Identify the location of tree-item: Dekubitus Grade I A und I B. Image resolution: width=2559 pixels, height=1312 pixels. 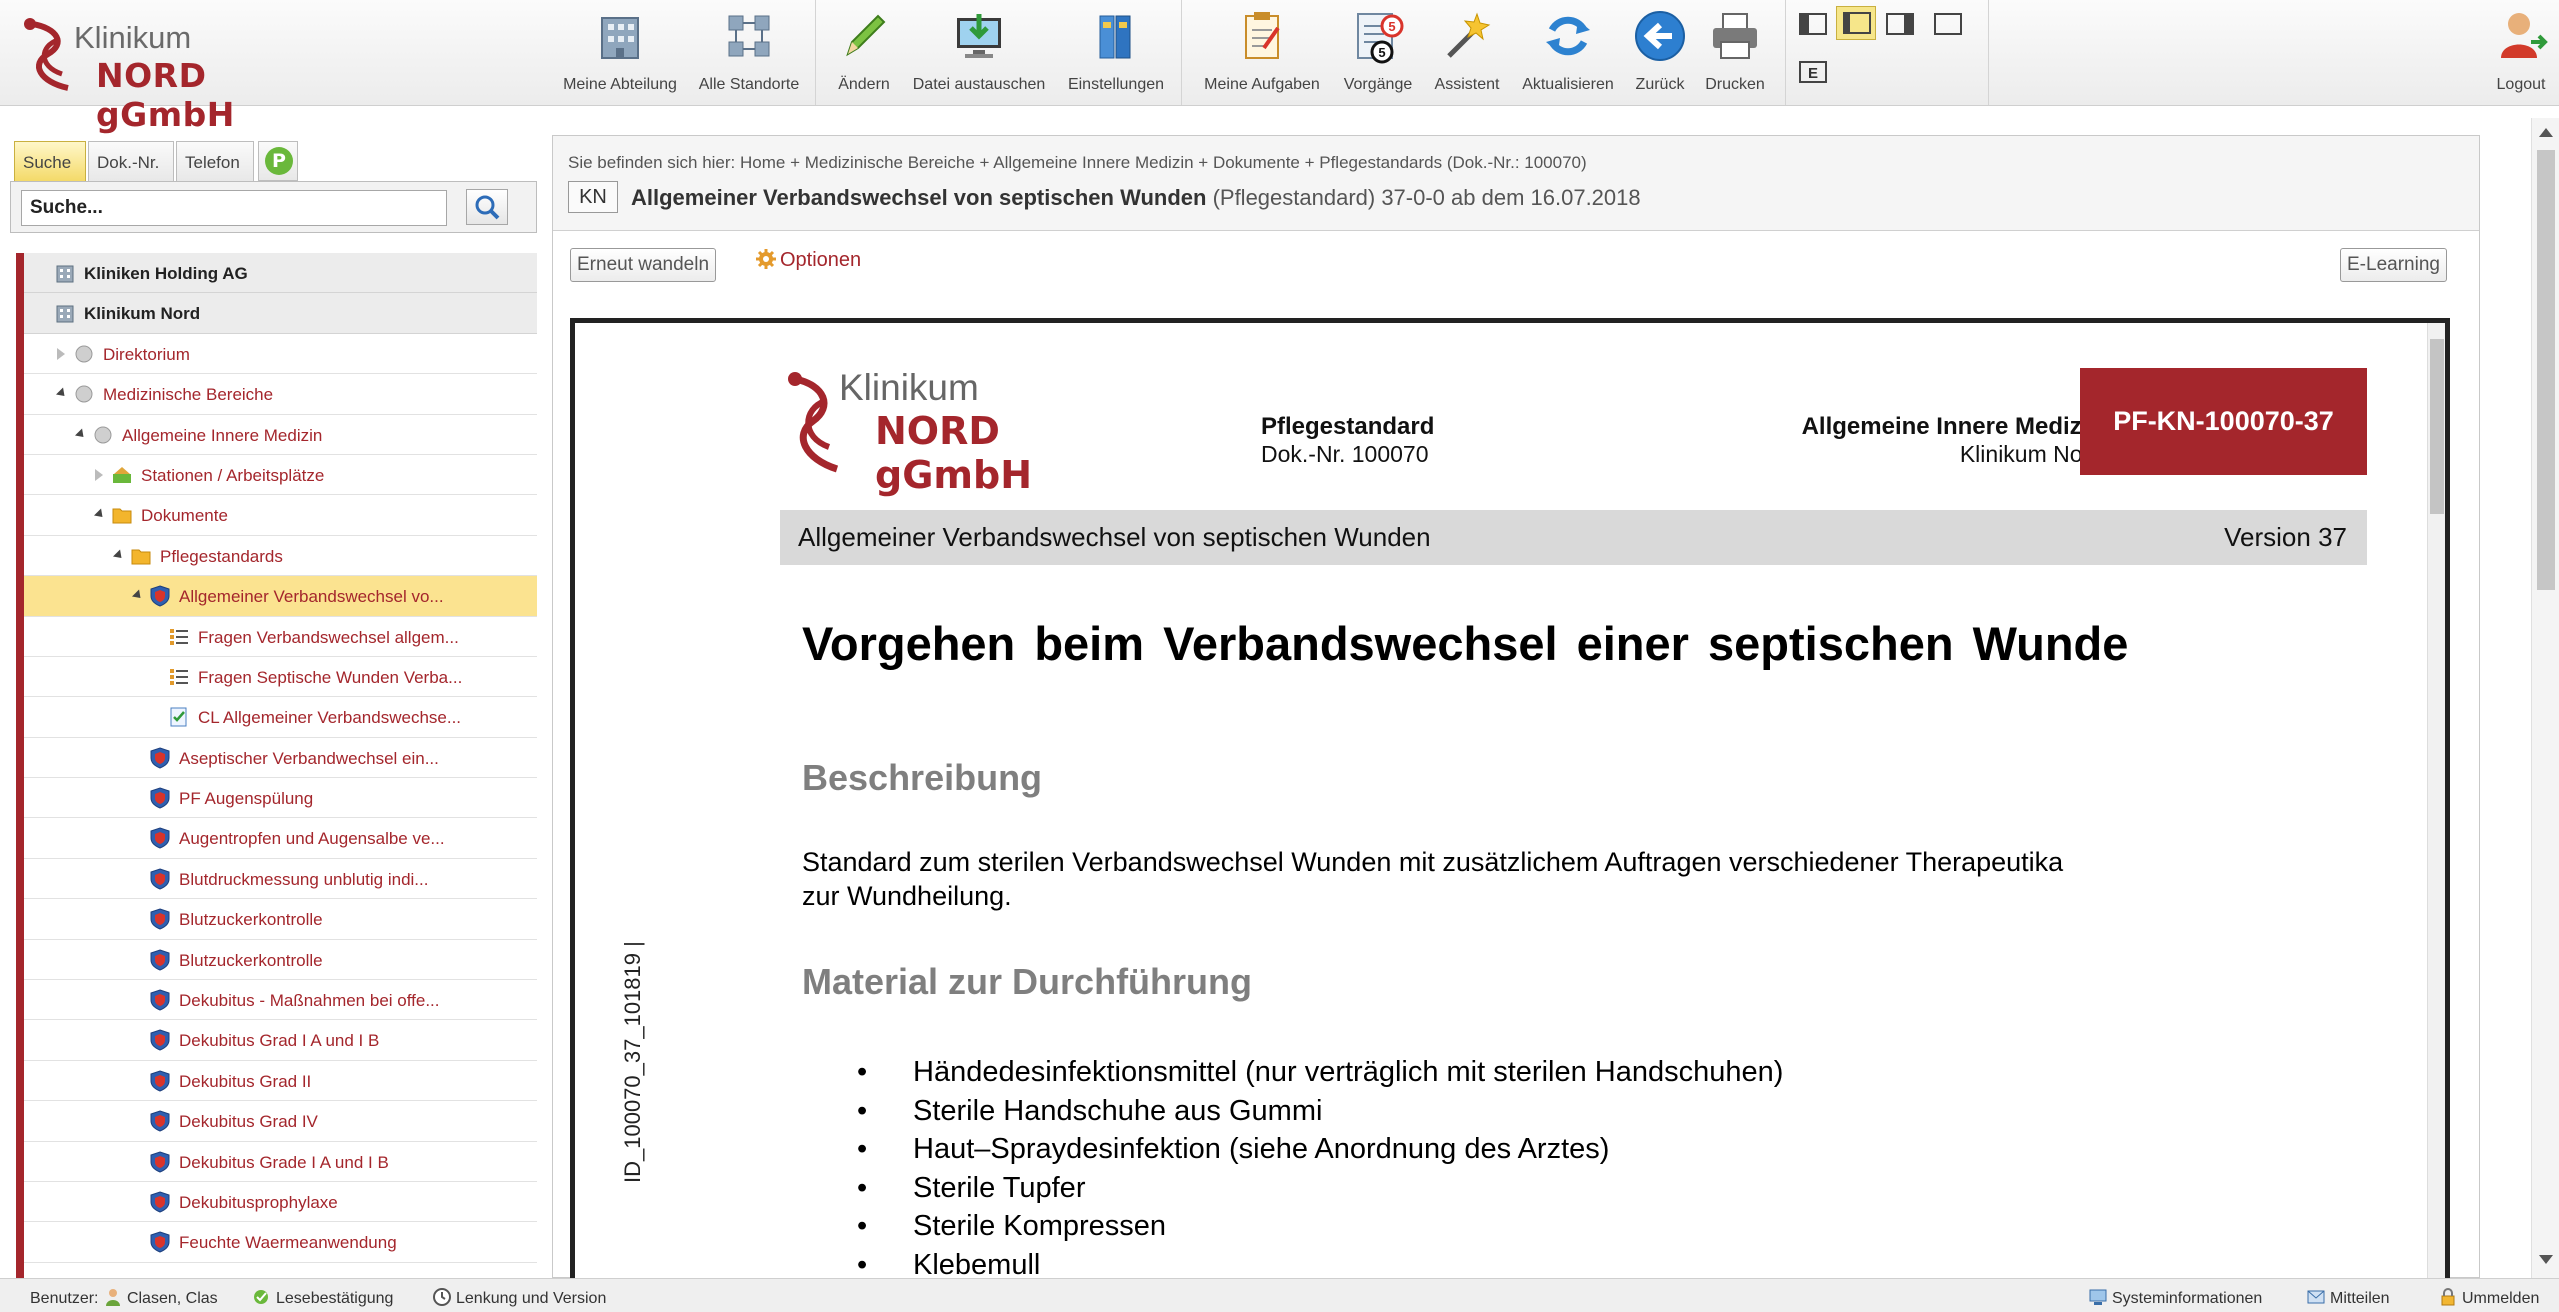
(280, 1161).